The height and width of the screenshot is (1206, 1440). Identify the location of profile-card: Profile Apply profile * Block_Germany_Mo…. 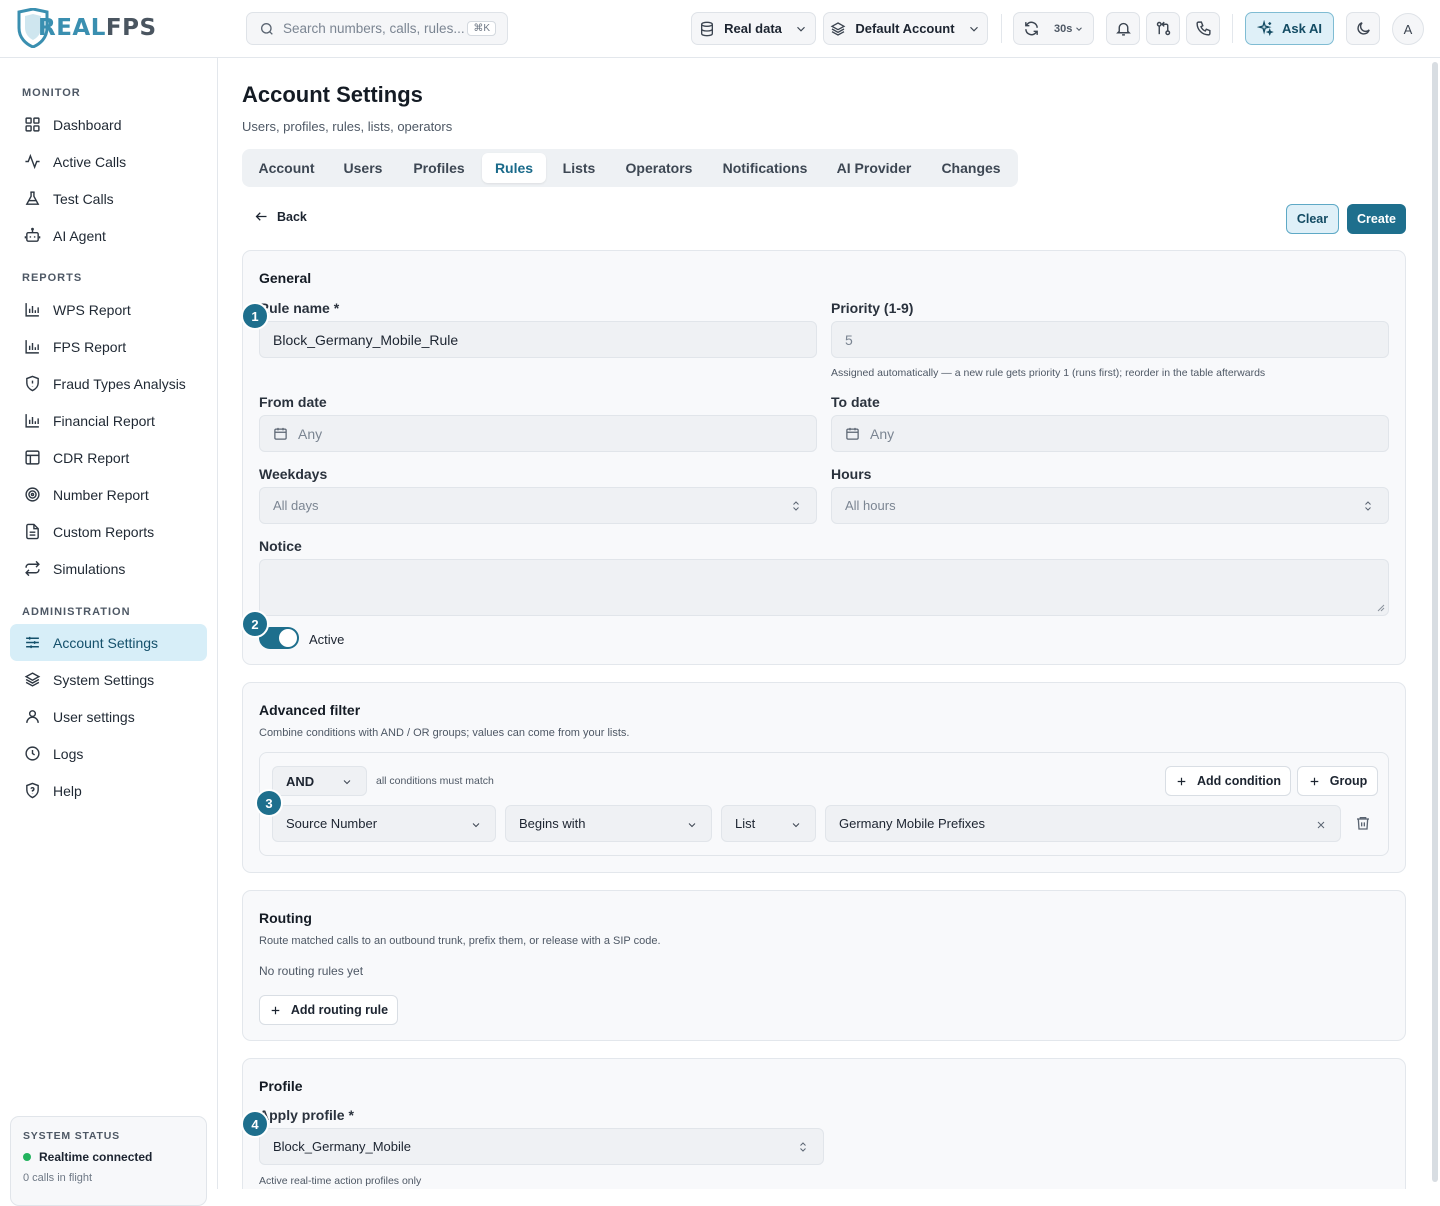
(824, 1123).